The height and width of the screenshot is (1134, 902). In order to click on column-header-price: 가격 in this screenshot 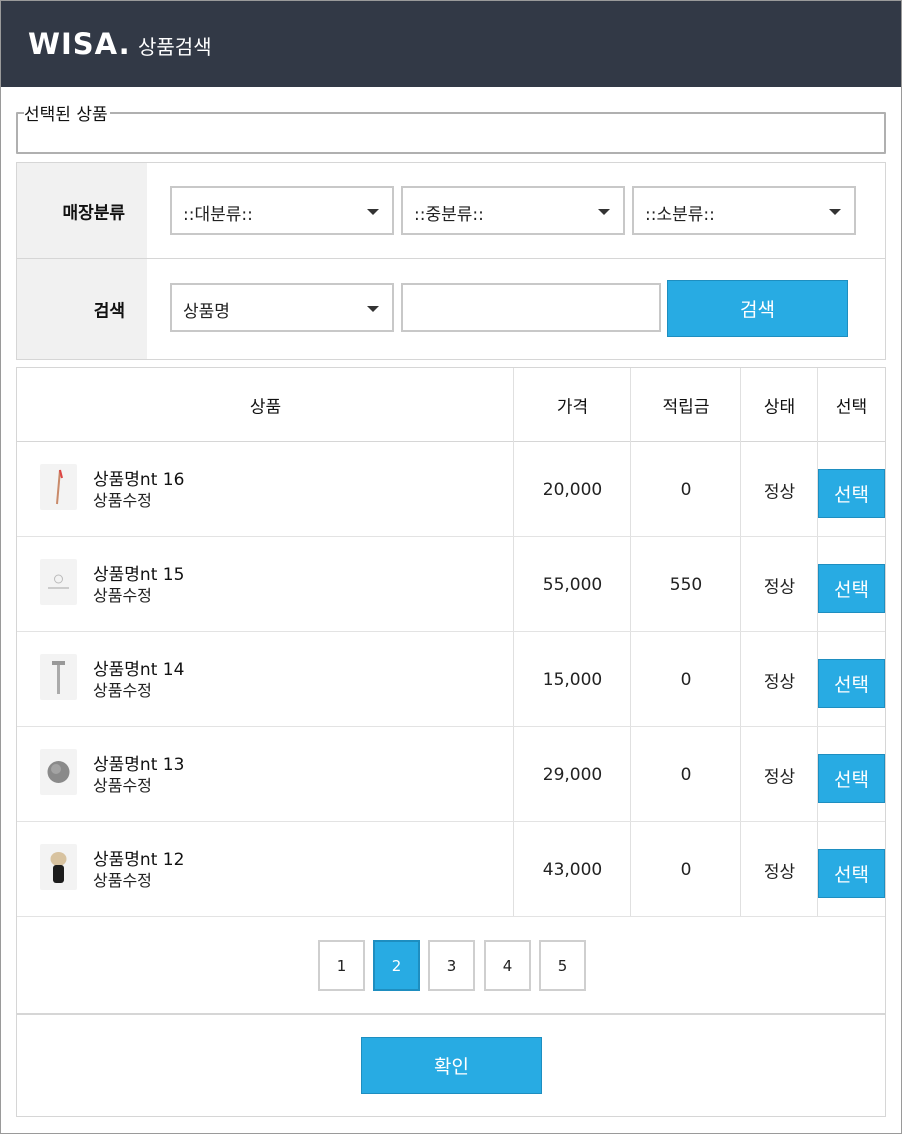, I will do `click(572, 407)`.